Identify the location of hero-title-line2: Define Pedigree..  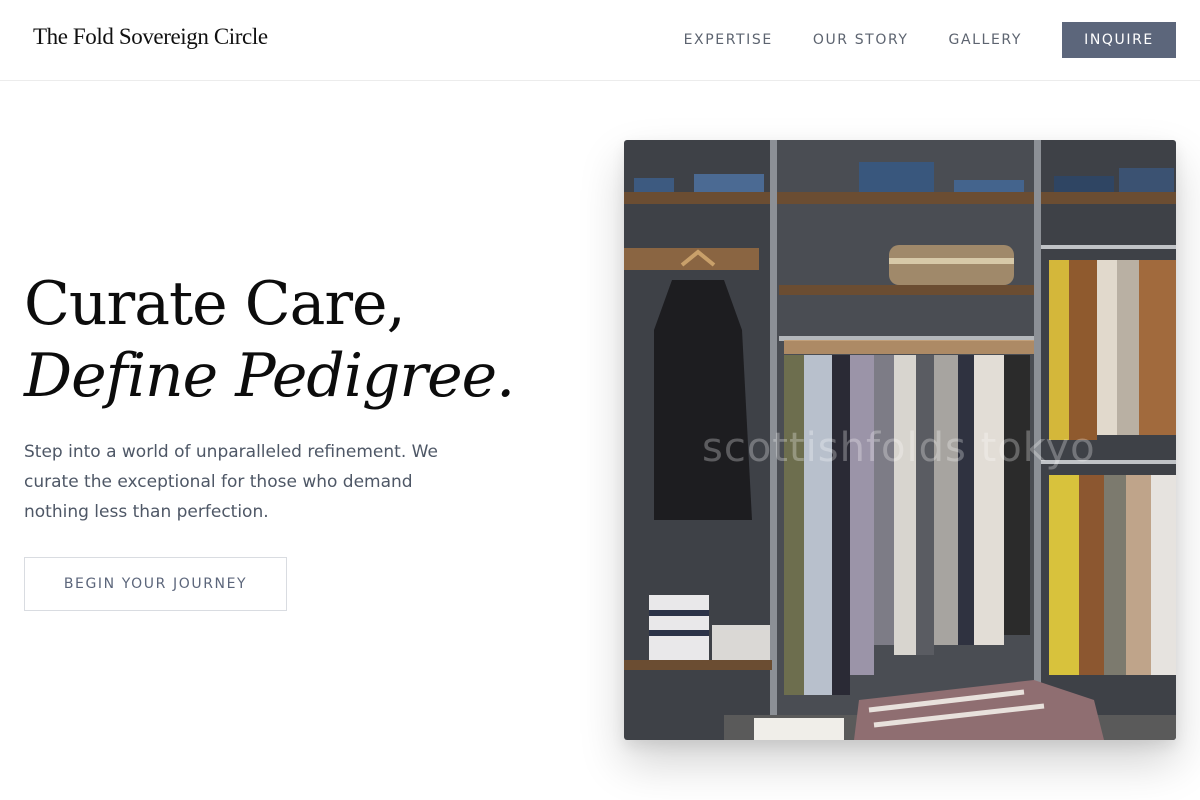
(269, 376).